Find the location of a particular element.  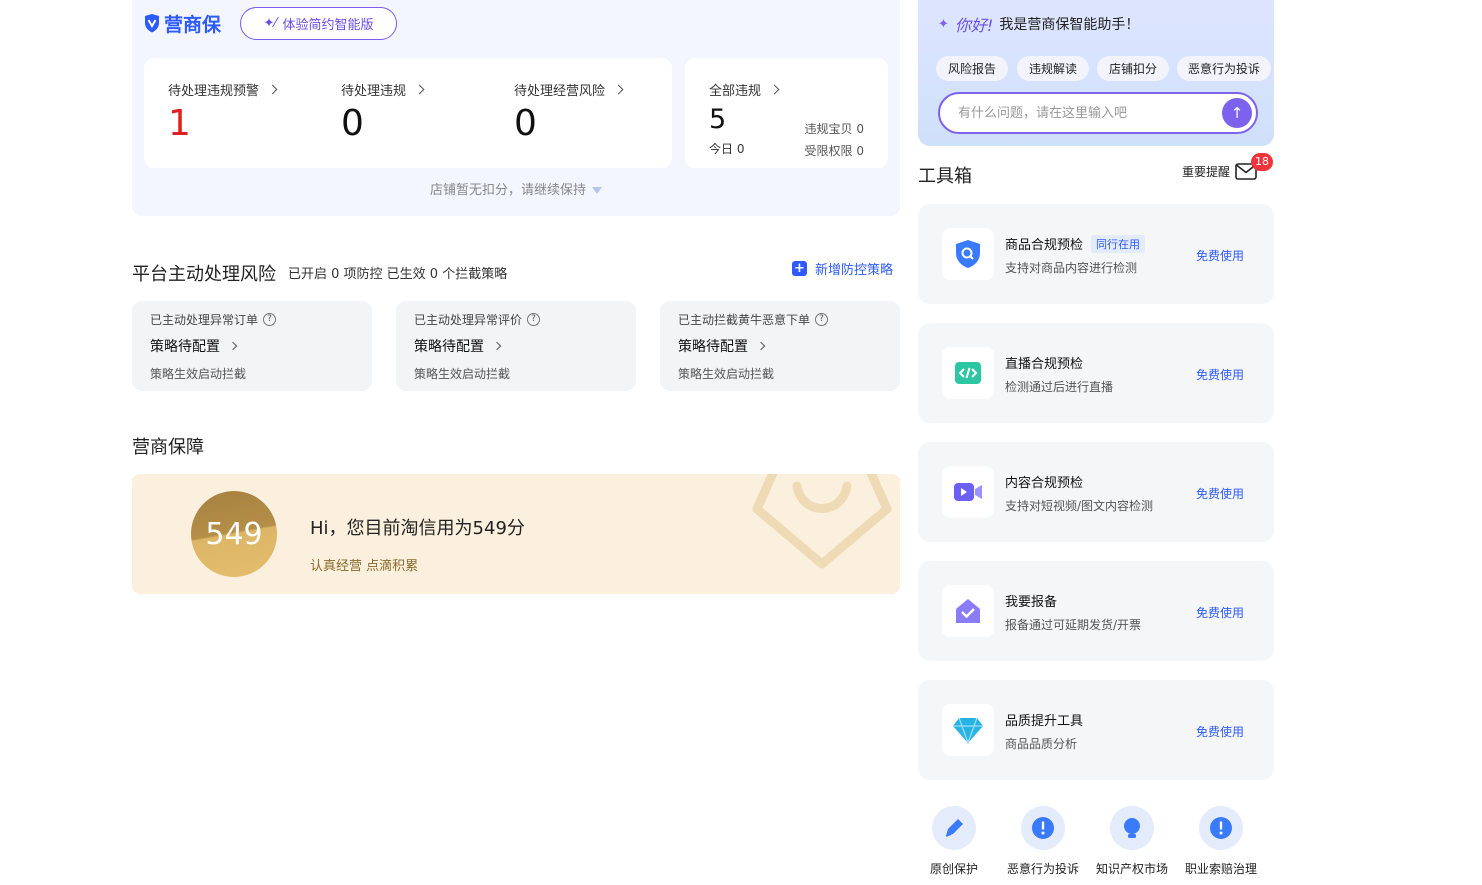

shortcut-malicious-complaint: 恶意行为投诉 is located at coordinates (1043, 841).